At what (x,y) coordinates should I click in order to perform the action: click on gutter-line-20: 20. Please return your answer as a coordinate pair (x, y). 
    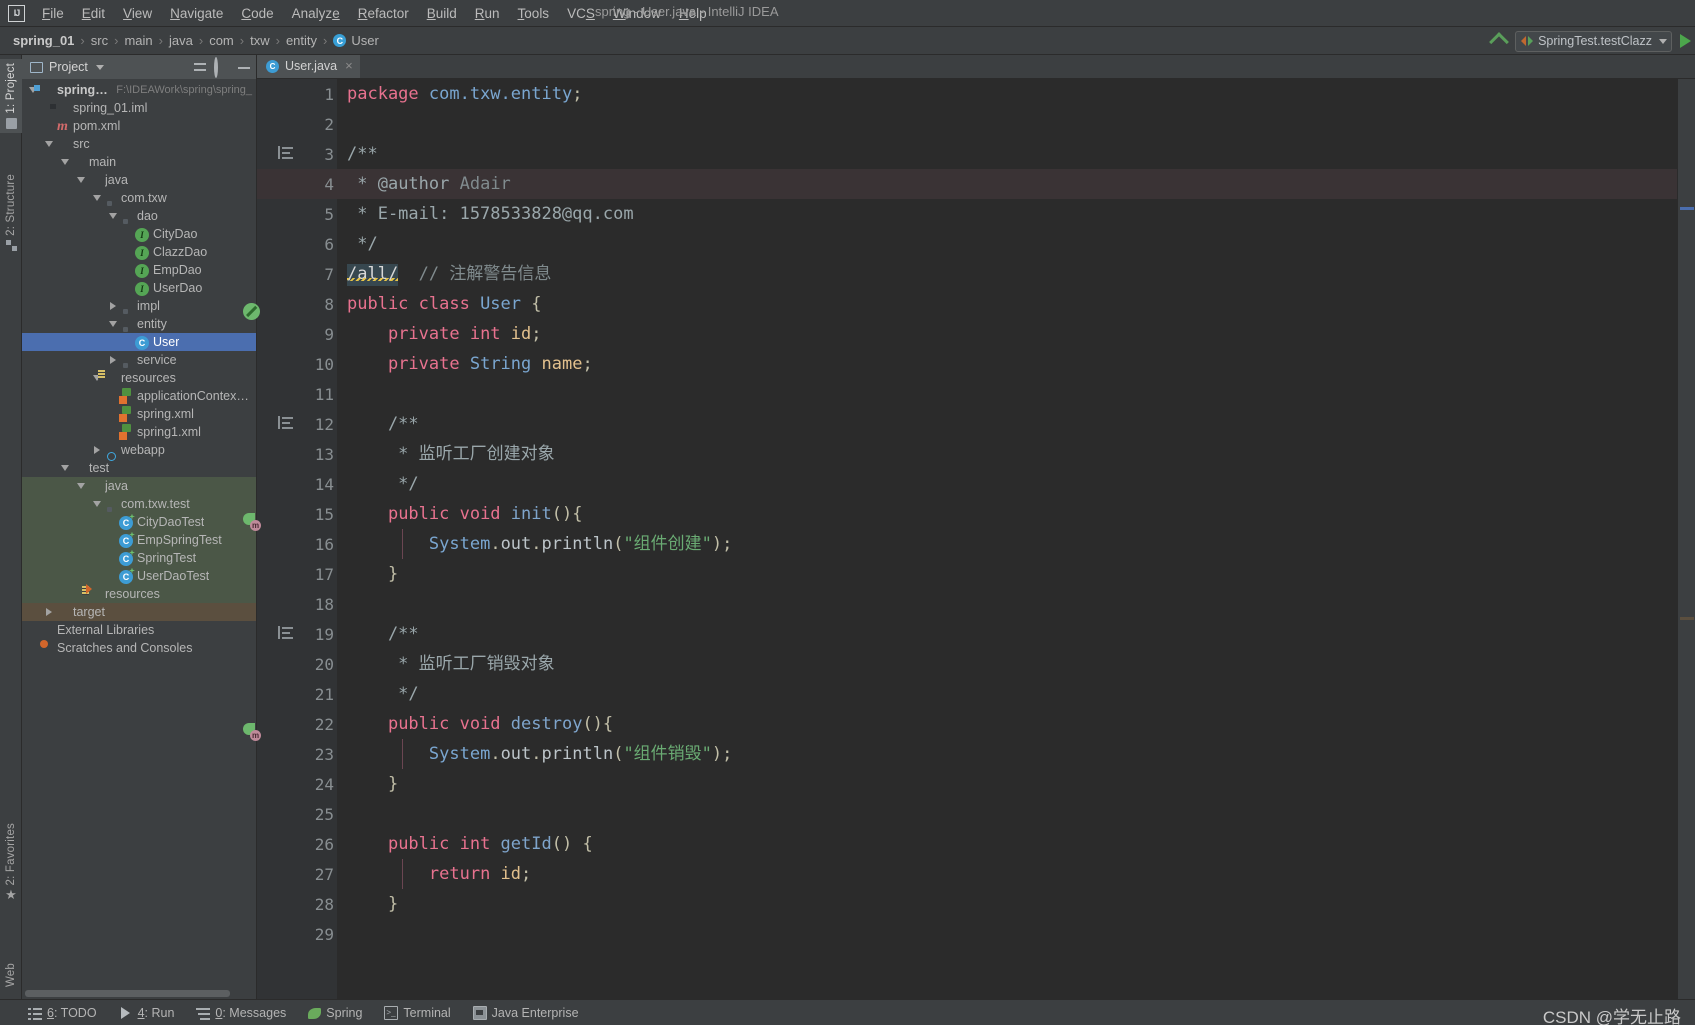
    Looking at the image, I should click on (297, 664).